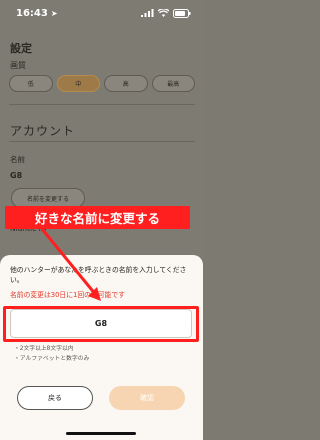 The height and width of the screenshot is (440, 320). I want to click on status-time-group: 16:43 ➤, so click(37, 13).